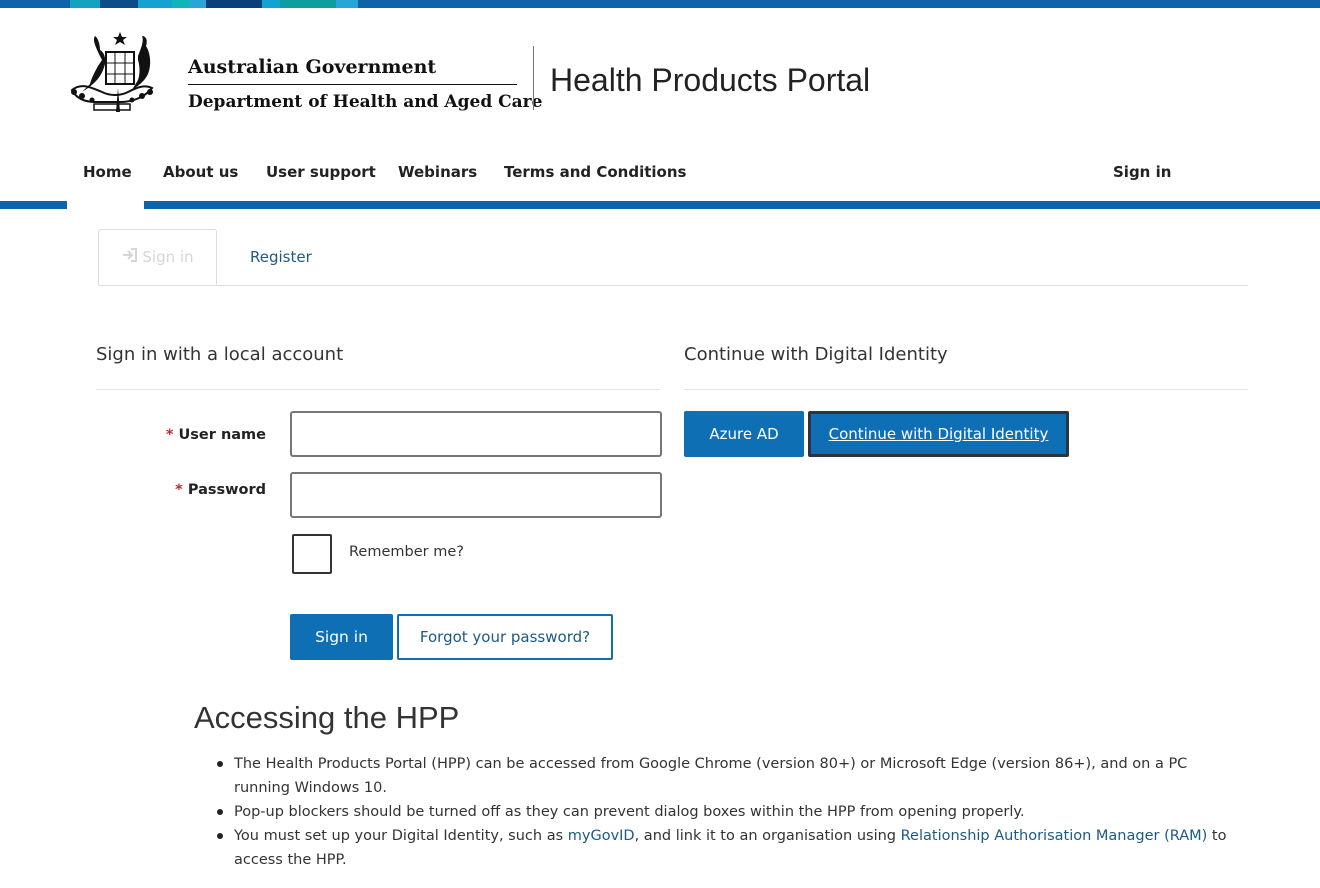  I want to click on coat-of-arms-icon, so click(108, 73).